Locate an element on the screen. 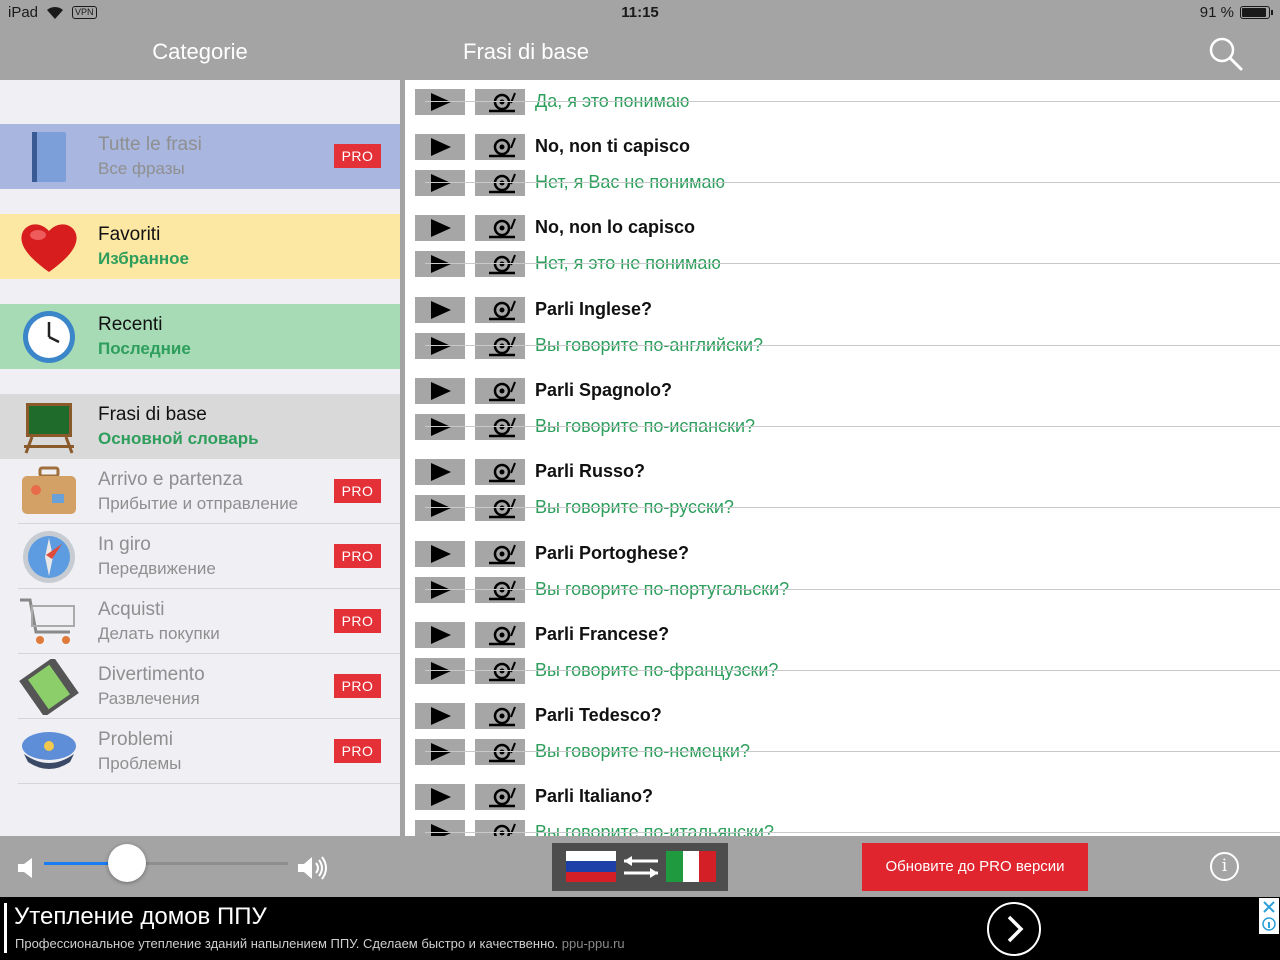 The height and width of the screenshot is (960, 1280). ad-open-button is located at coordinates (1014, 929).